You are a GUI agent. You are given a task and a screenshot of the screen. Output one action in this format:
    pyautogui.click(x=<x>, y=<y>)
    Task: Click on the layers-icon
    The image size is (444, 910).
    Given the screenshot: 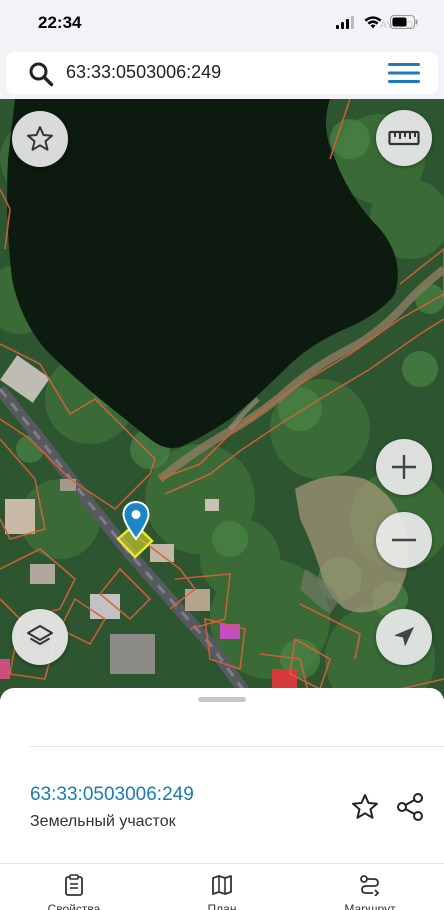 What is the action you would take?
    pyautogui.click(x=40, y=635)
    